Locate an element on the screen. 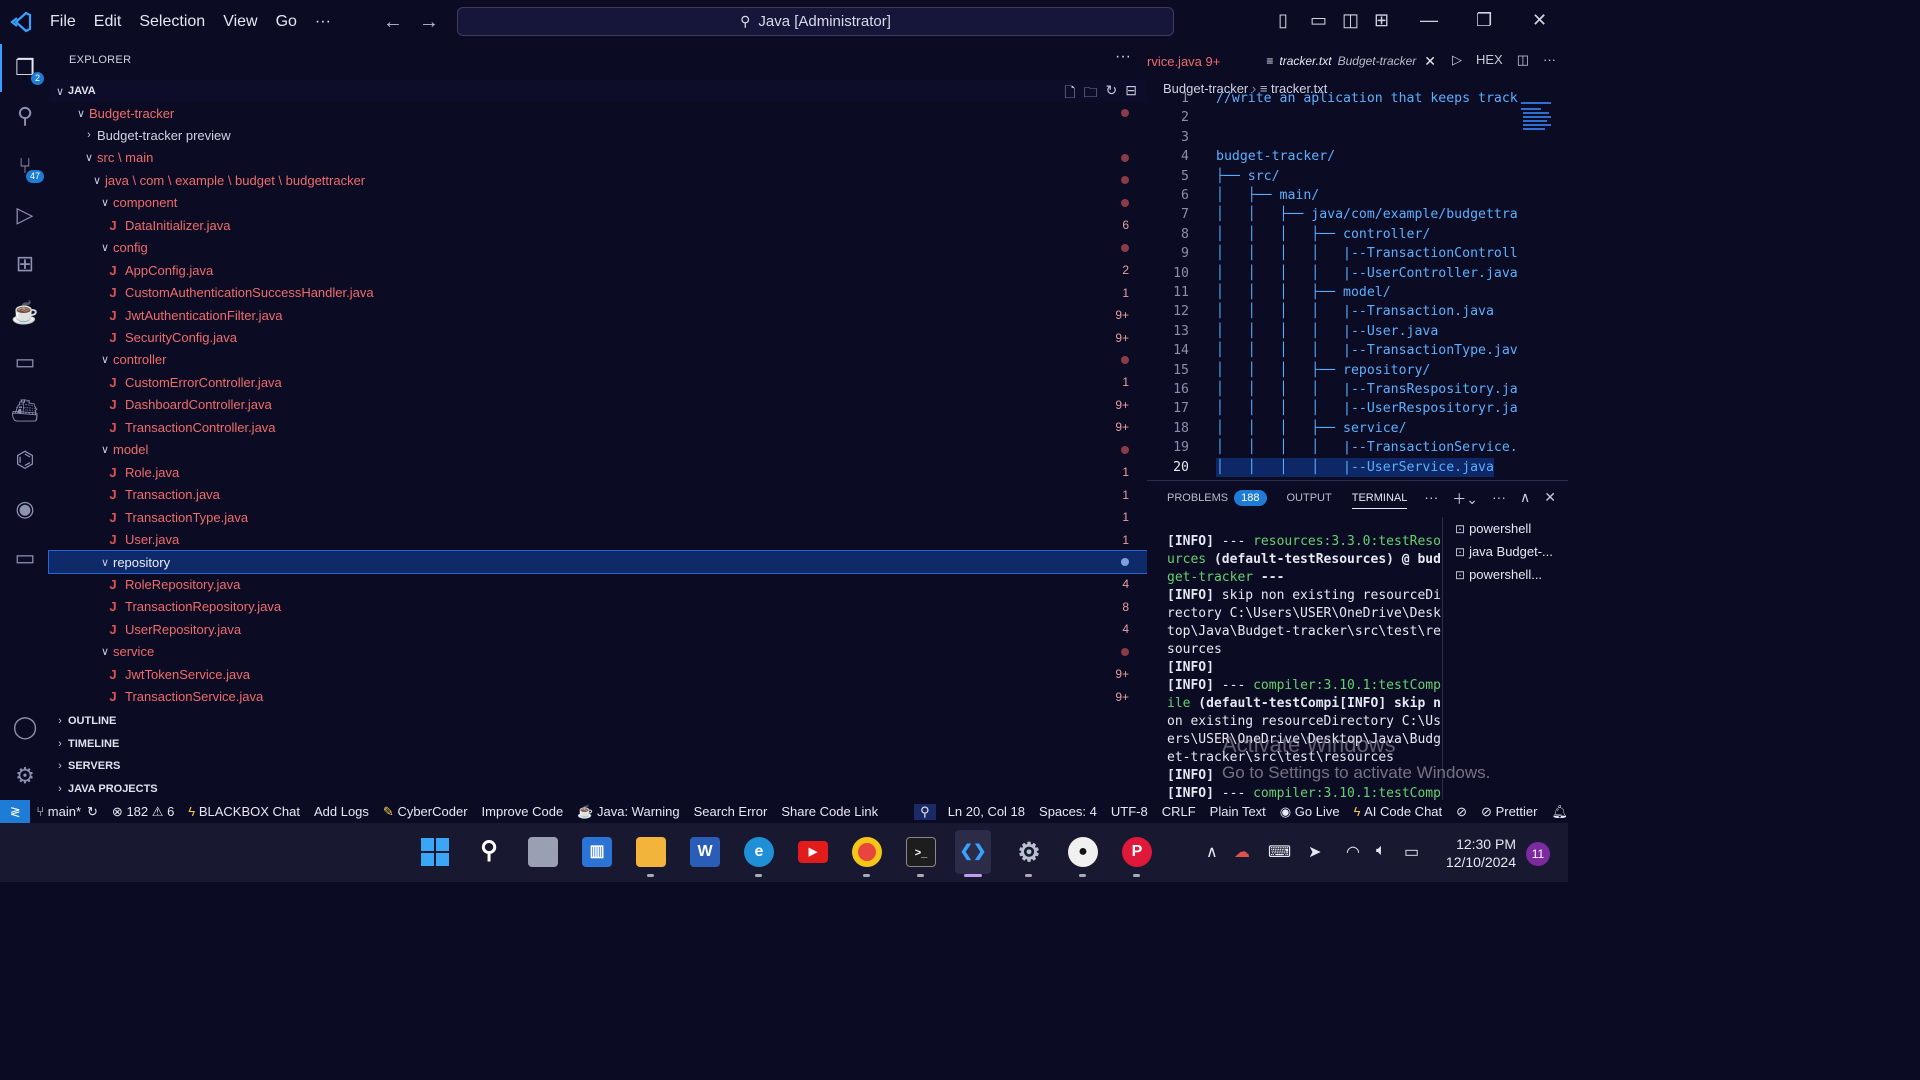 This screenshot has width=1920, height=1080. github-icon: ● is located at coordinates (1083, 852).